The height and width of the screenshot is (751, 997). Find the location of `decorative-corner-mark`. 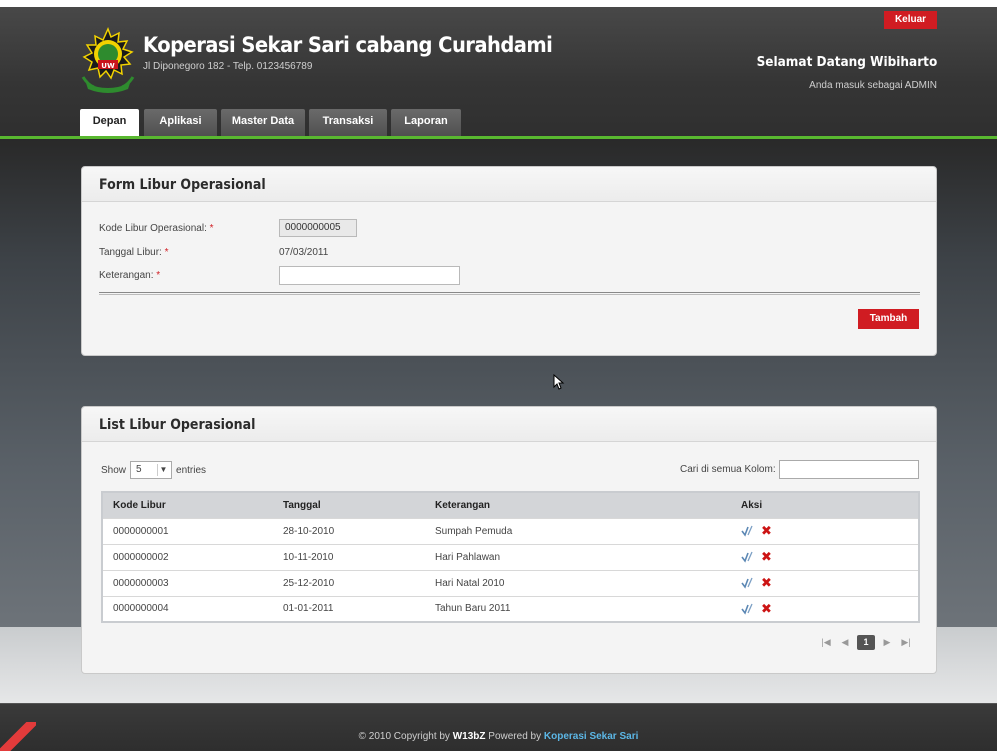

decorative-corner-mark is located at coordinates (18, 736).